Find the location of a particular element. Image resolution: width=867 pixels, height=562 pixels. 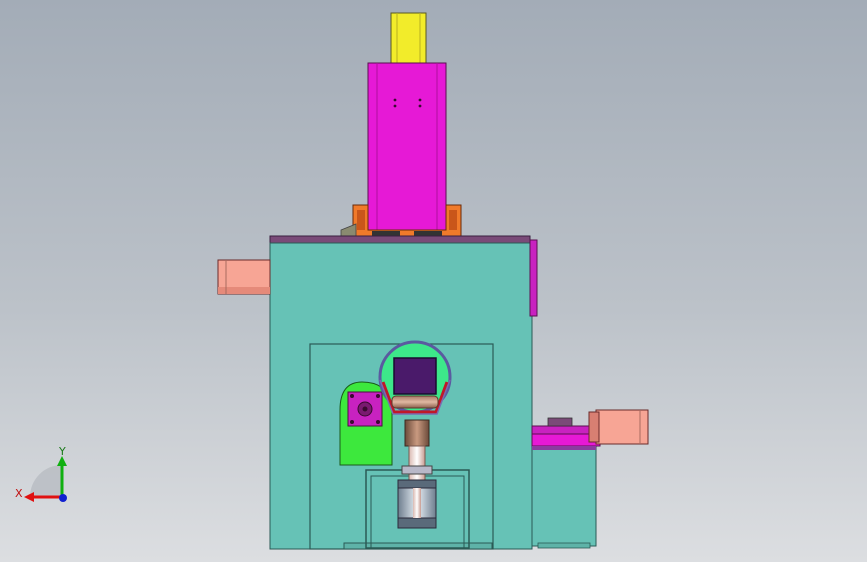

brown-coupling is located at coordinates (417, 433).